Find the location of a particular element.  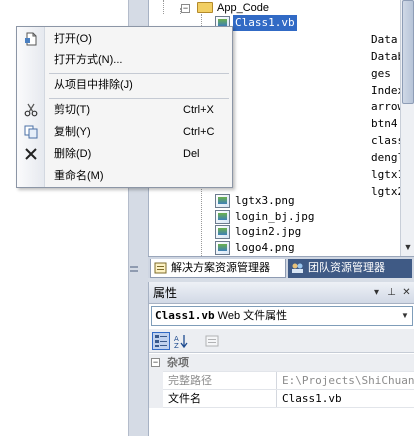

menu-item-cut: 剪切(T) Ctrl+X is located at coordinates (124, 110).